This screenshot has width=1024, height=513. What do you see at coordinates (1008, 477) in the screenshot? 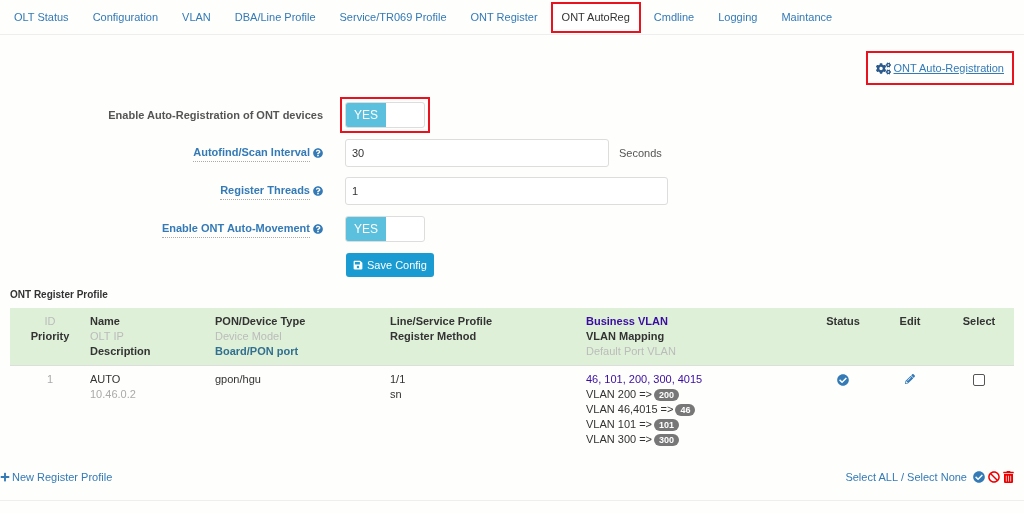
I see `delete-icon` at bounding box center [1008, 477].